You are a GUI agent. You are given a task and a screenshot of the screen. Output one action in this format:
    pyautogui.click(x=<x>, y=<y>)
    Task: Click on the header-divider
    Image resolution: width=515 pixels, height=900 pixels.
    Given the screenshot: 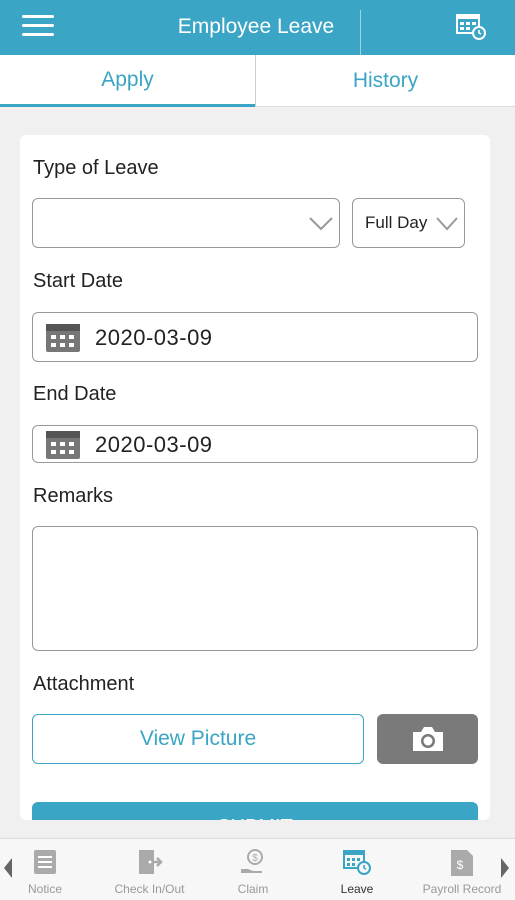 What is the action you would take?
    pyautogui.click(x=360, y=32)
    